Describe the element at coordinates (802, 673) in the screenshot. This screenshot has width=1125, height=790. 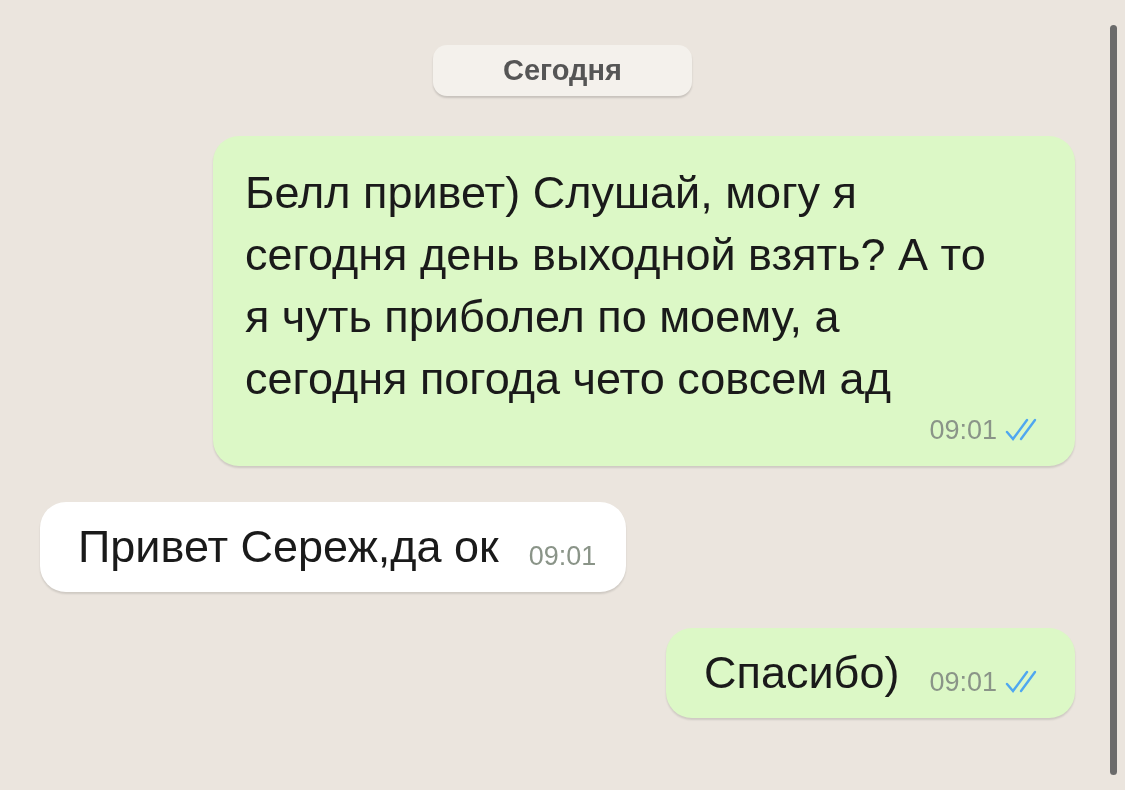
I see `message-text: Спасибо)` at that location.